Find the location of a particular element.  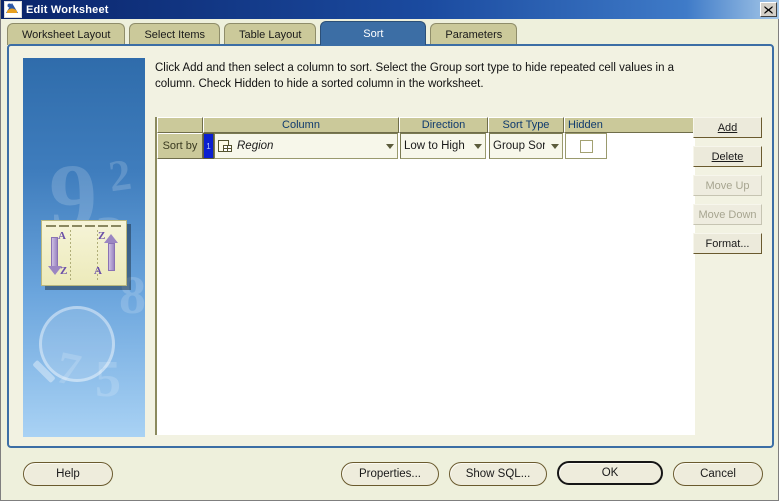

column-select: Region is located at coordinates (306, 146).